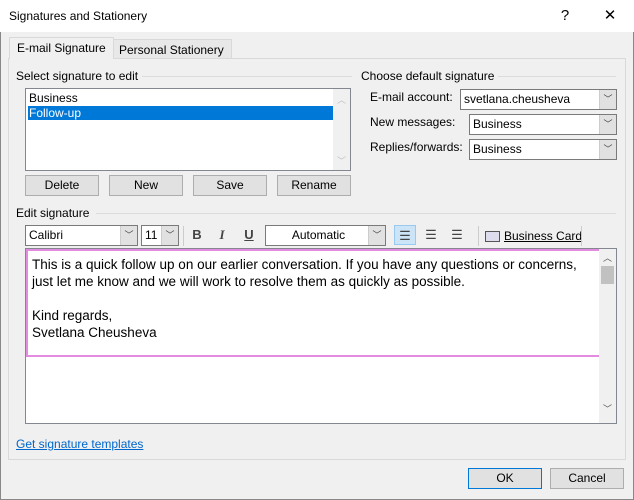 Image resolution: width=634 pixels, height=500 pixels. I want to click on tab-label: Personal Stationery, so click(171, 50).